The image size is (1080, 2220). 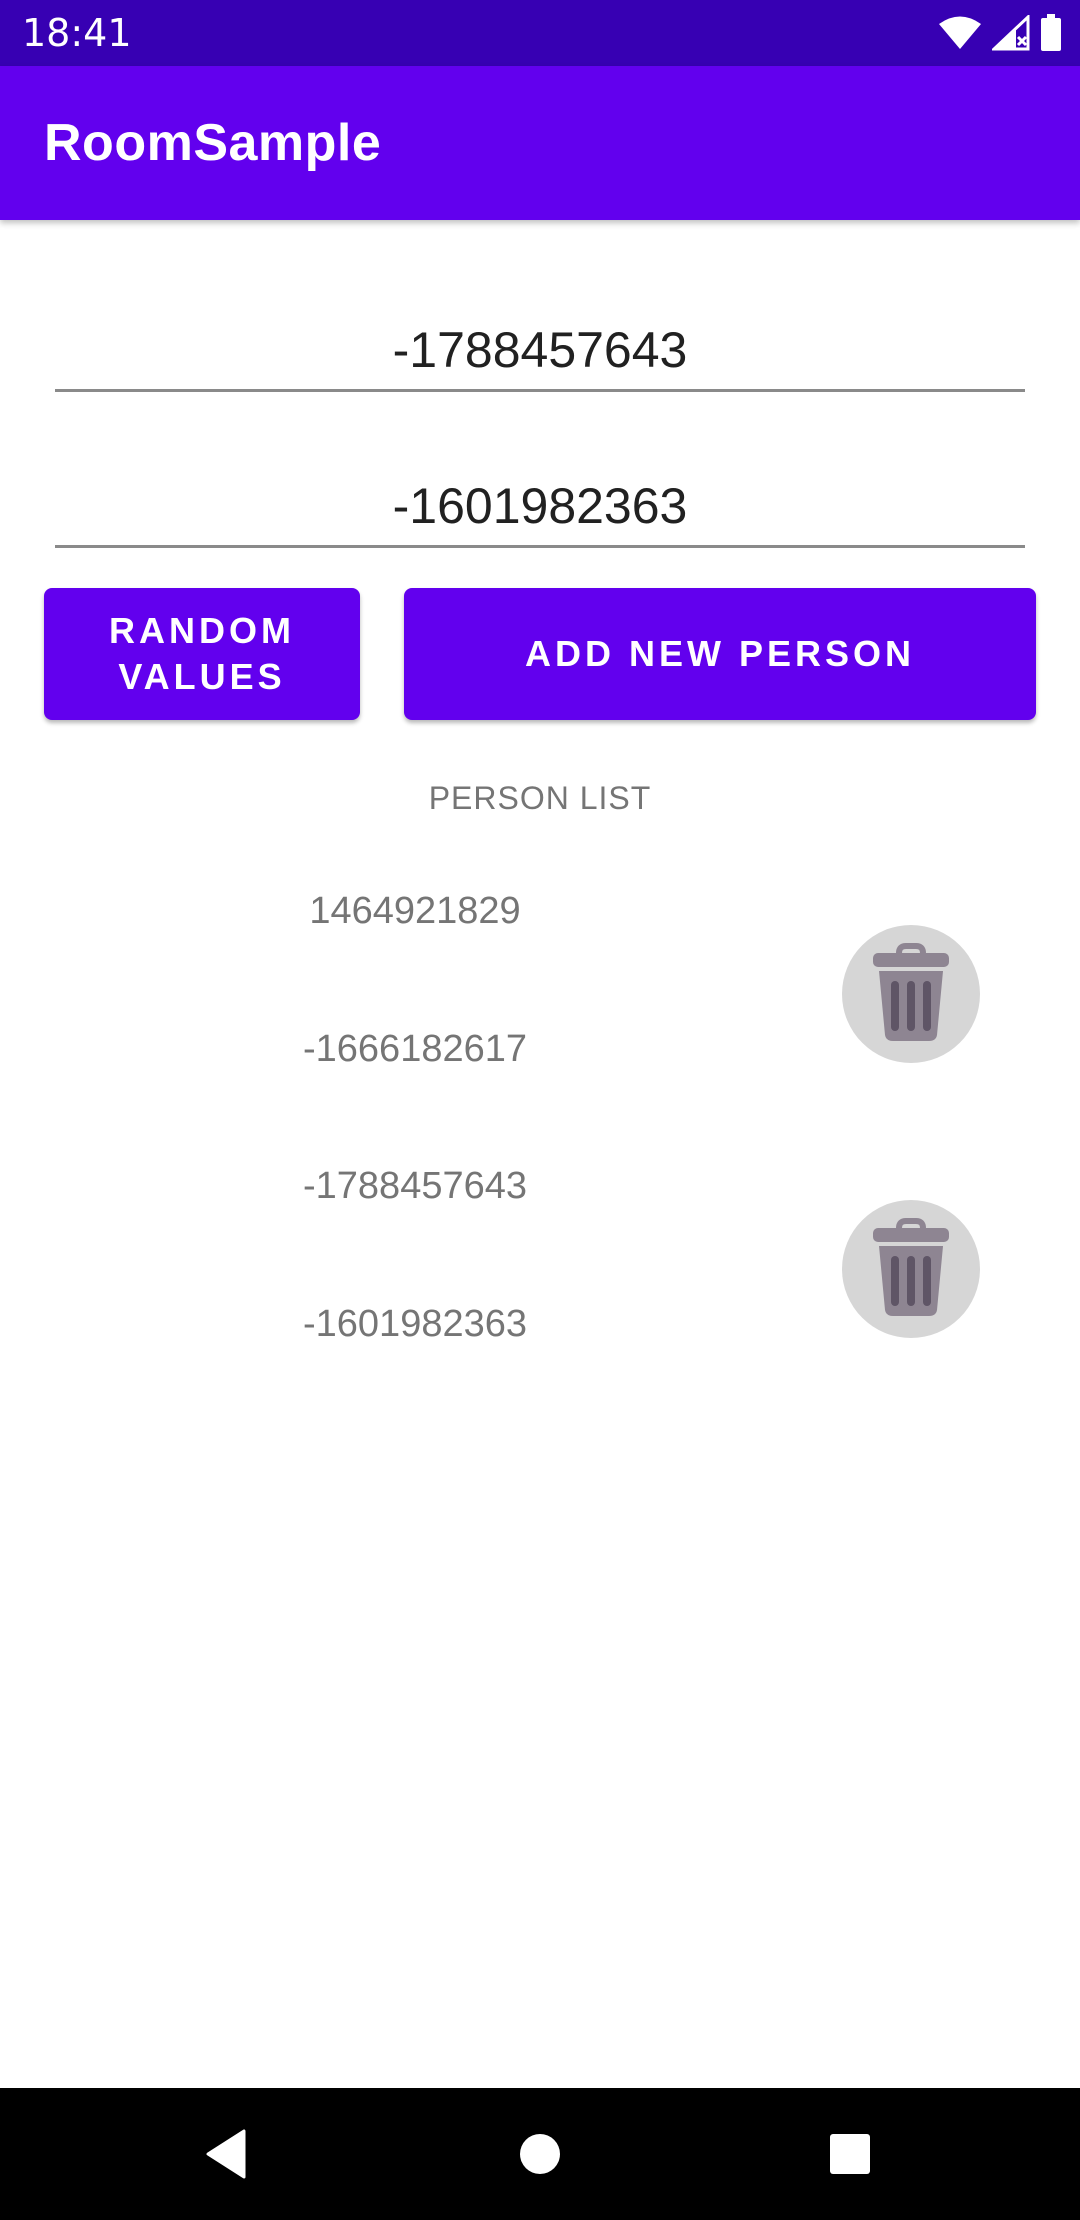 I want to click on back-icon, so click(x=226, y=2154).